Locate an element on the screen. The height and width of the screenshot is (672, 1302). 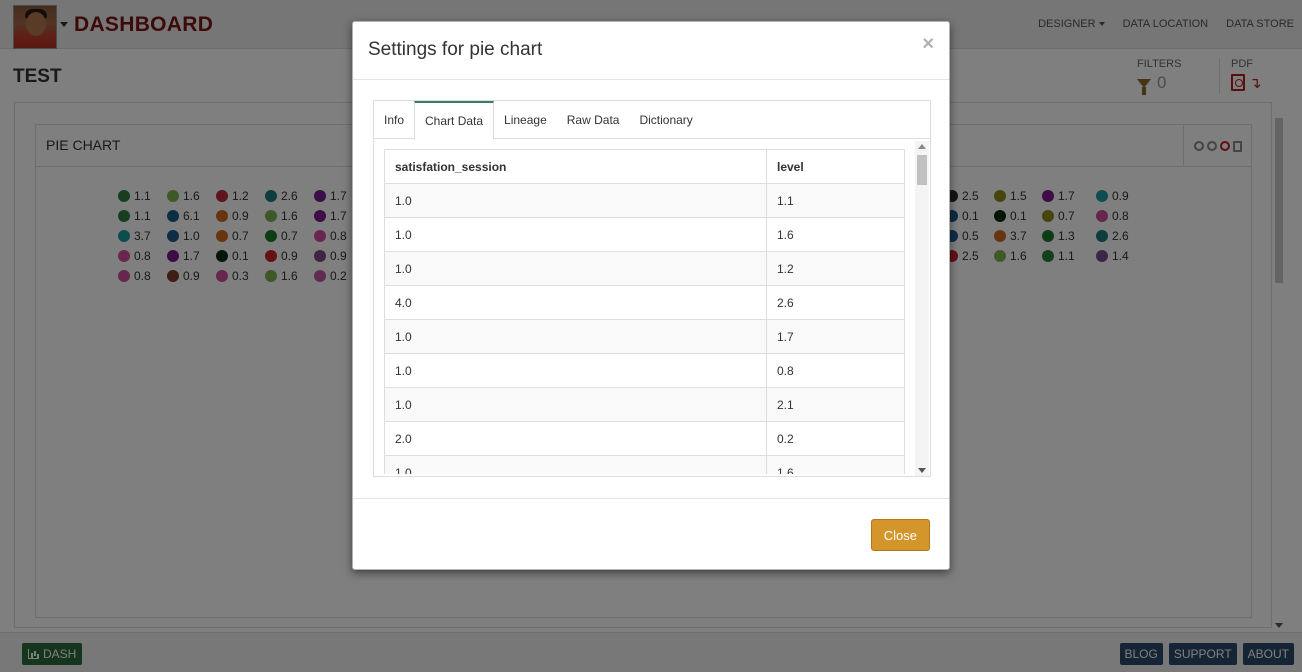
table-cell: 1.7 is located at coordinates (835, 336).